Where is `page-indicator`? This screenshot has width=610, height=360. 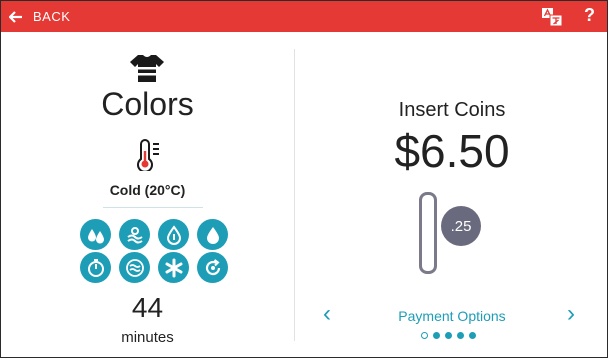
page-indicator is located at coordinates (448, 335).